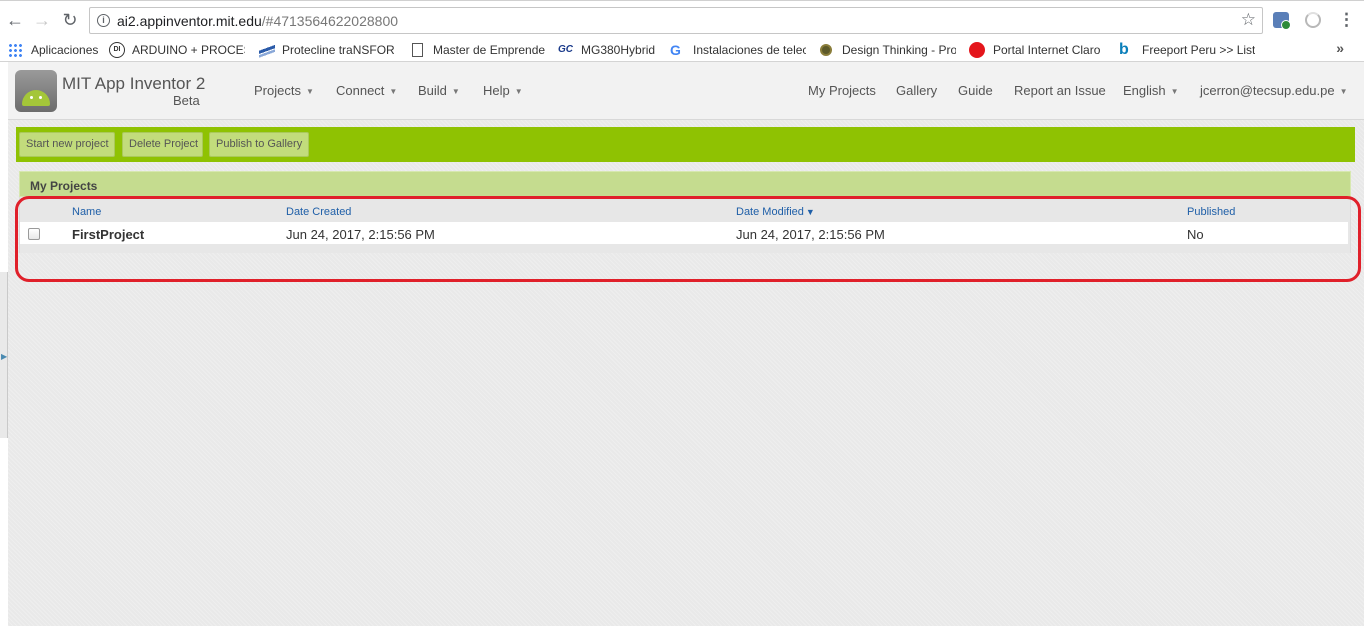  I want to click on bookmark-protecline: Protecline traNSFORM, so click(327, 50).